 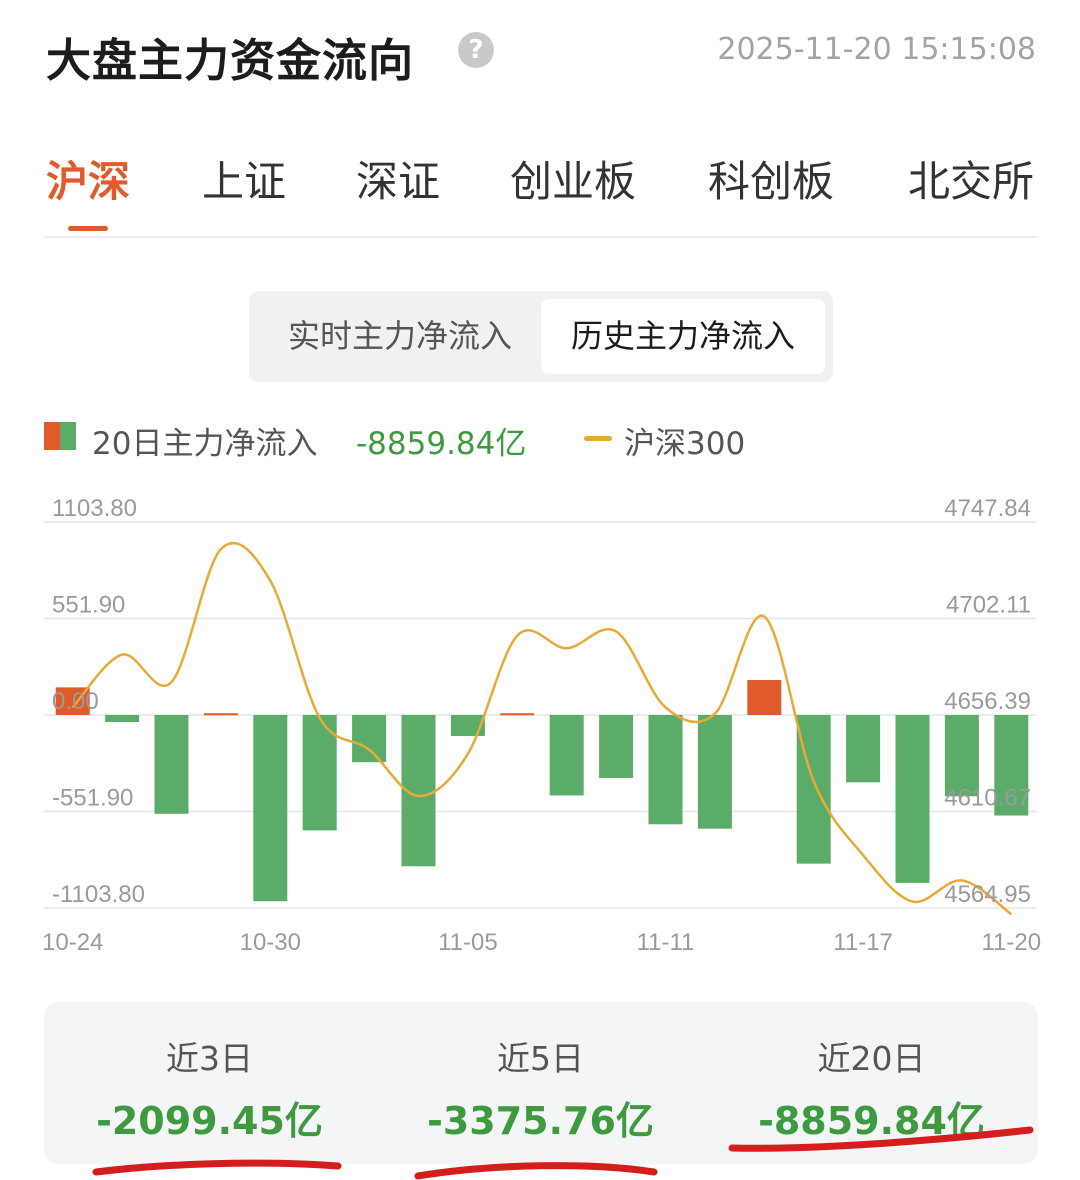 I want to click on history-inflow-button: 历史主力净流入, so click(x=683, y=336).